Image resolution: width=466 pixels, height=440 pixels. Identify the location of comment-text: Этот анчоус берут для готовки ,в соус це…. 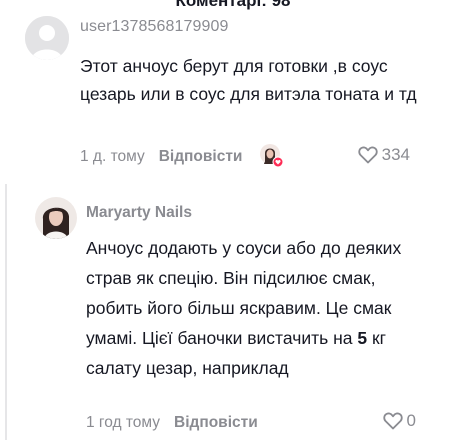
(248, 80).